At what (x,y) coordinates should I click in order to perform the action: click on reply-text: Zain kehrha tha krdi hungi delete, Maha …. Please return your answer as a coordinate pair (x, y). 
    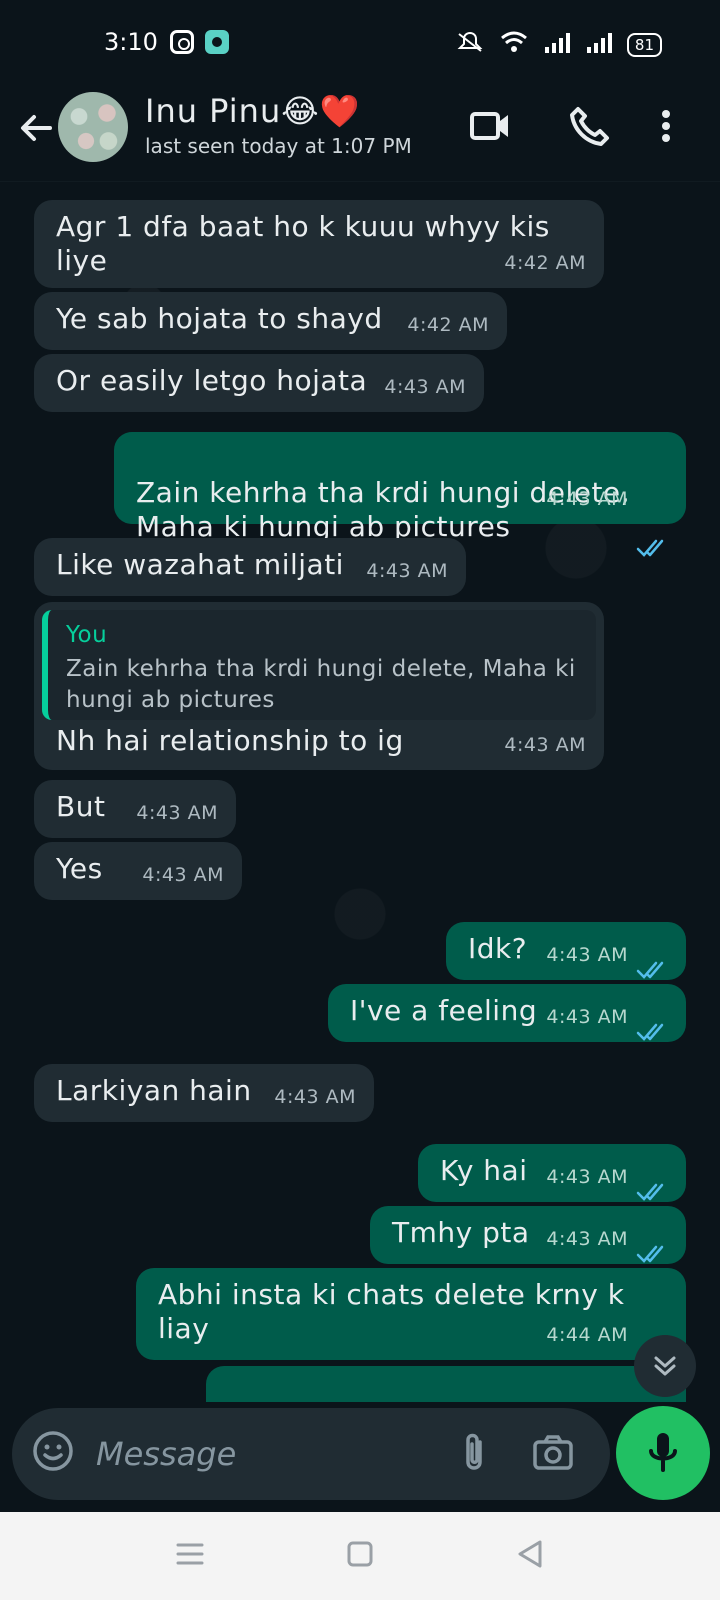
    Looking at the image, I should click on (321, 684).